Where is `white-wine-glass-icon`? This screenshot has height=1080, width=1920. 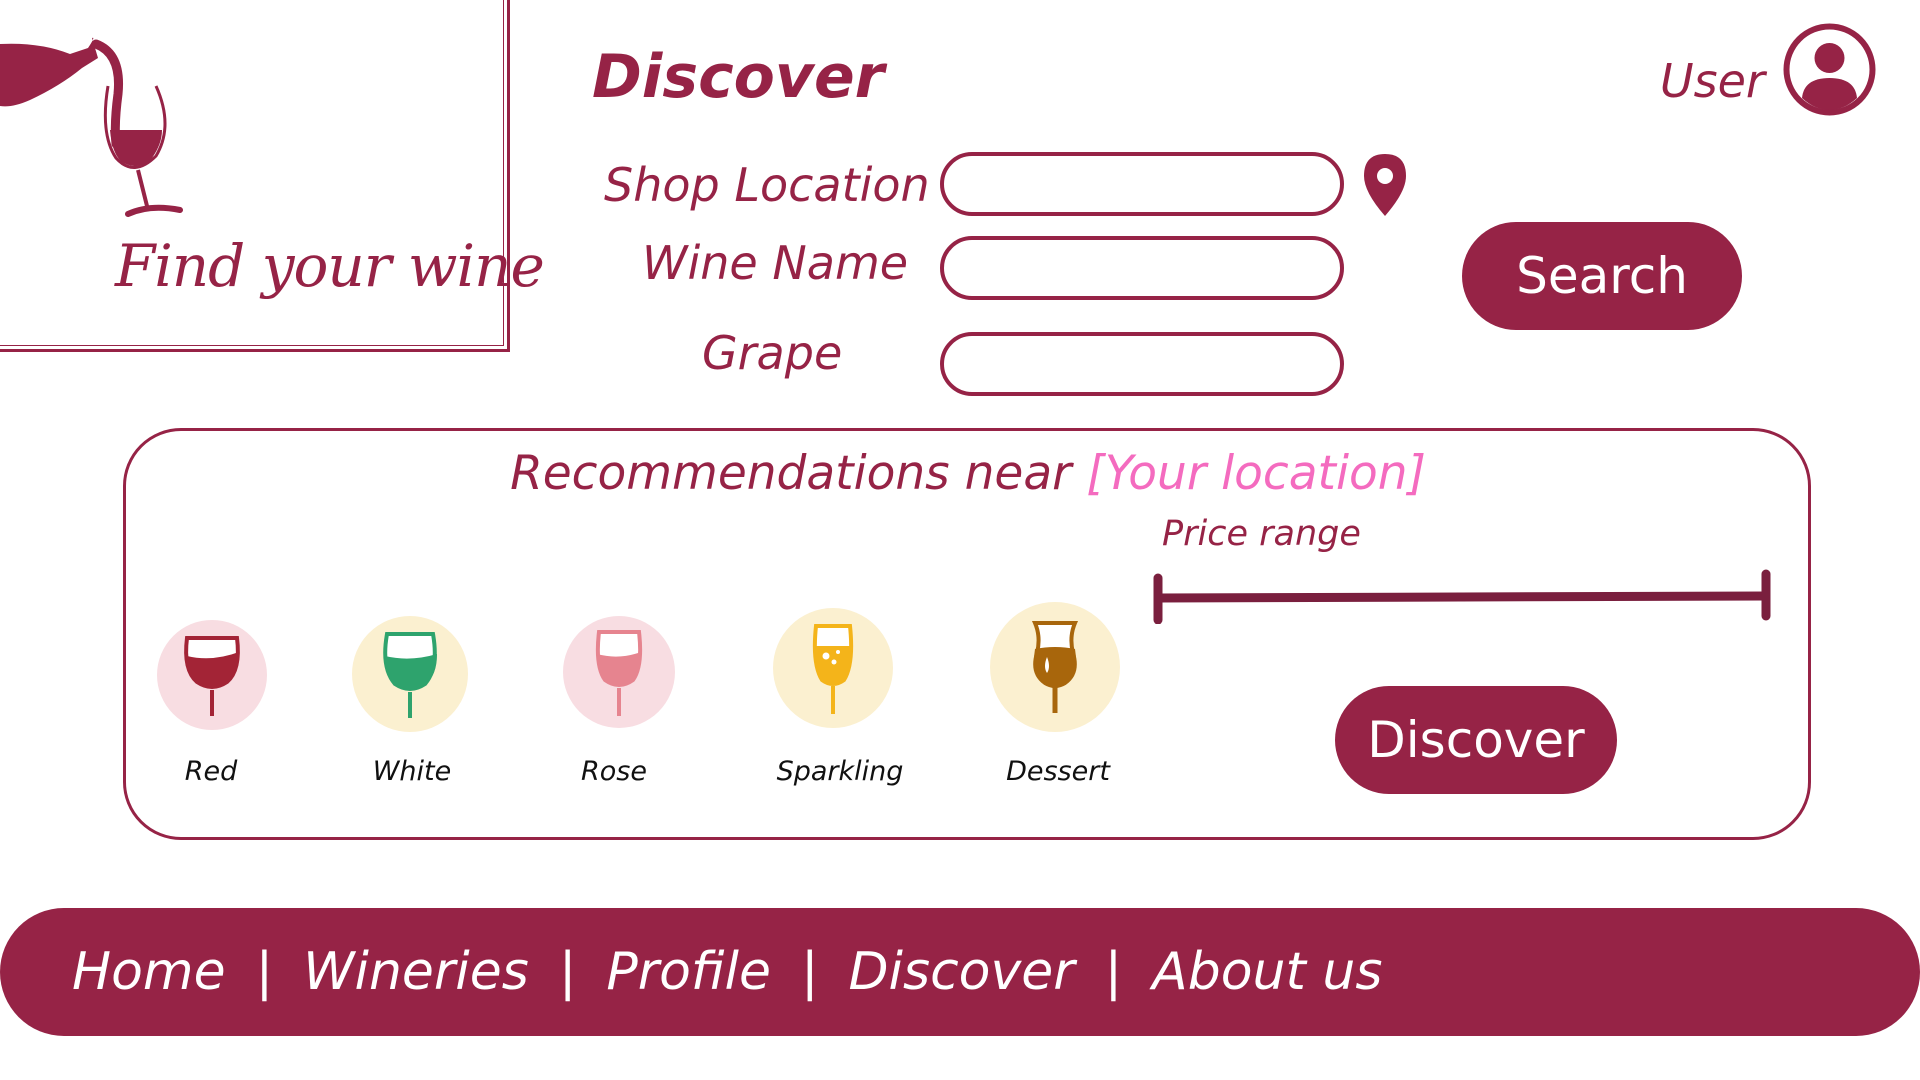
white-wine-glass-icon is located at coordinates (410, 674).